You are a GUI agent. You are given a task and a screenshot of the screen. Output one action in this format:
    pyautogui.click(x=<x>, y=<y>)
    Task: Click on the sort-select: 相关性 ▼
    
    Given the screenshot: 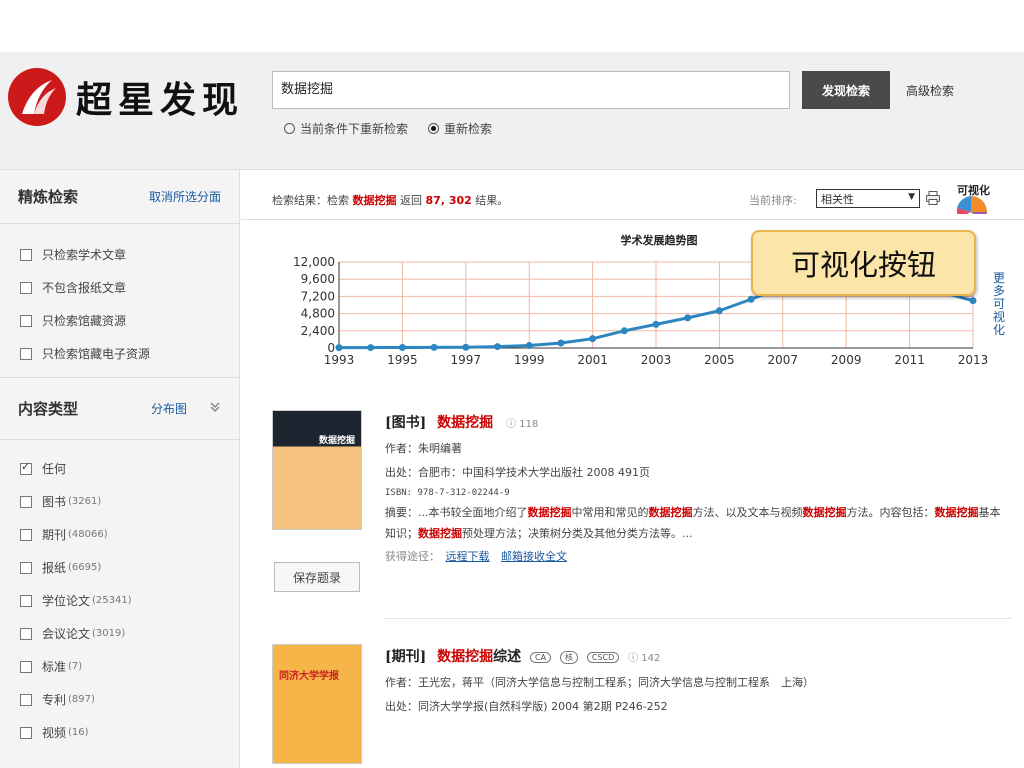 What is the action you would take?
    pyautogui.click(x=868, y=198)
    